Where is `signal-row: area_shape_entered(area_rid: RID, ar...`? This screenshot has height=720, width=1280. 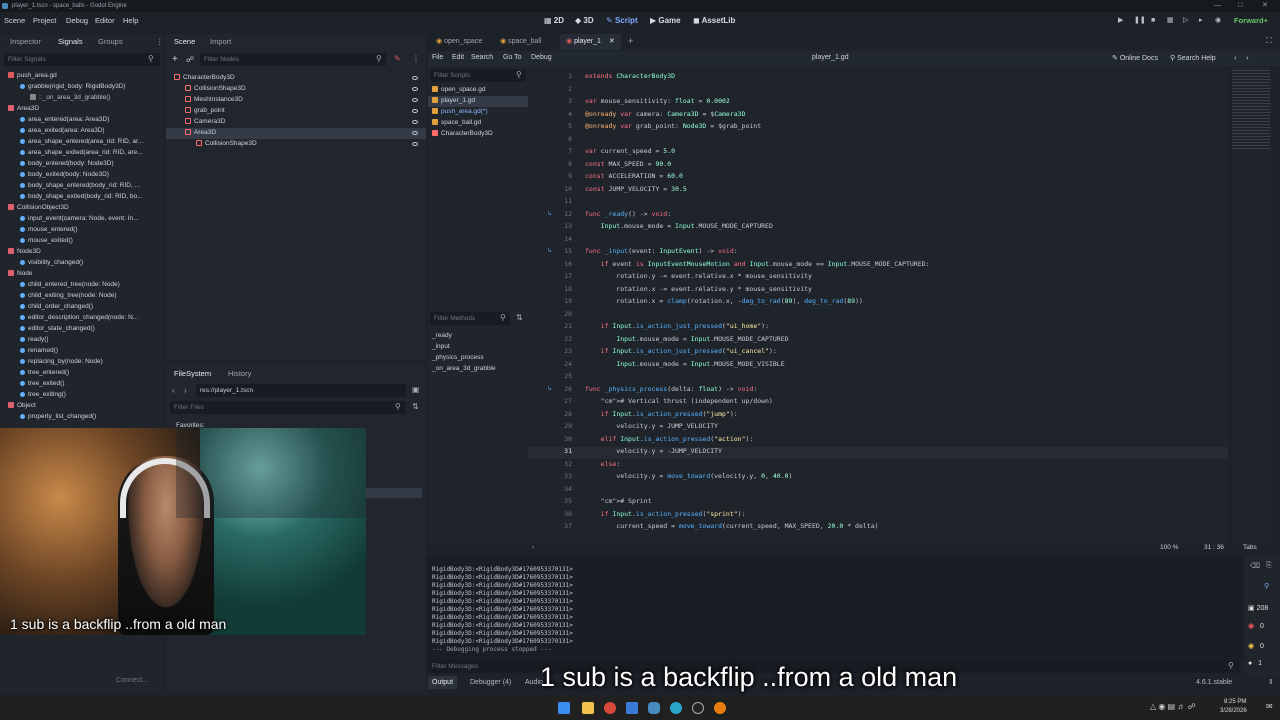 signal-row: area_shape_entered(area_rid: RID, ar... is located at coordinates (81, 141).